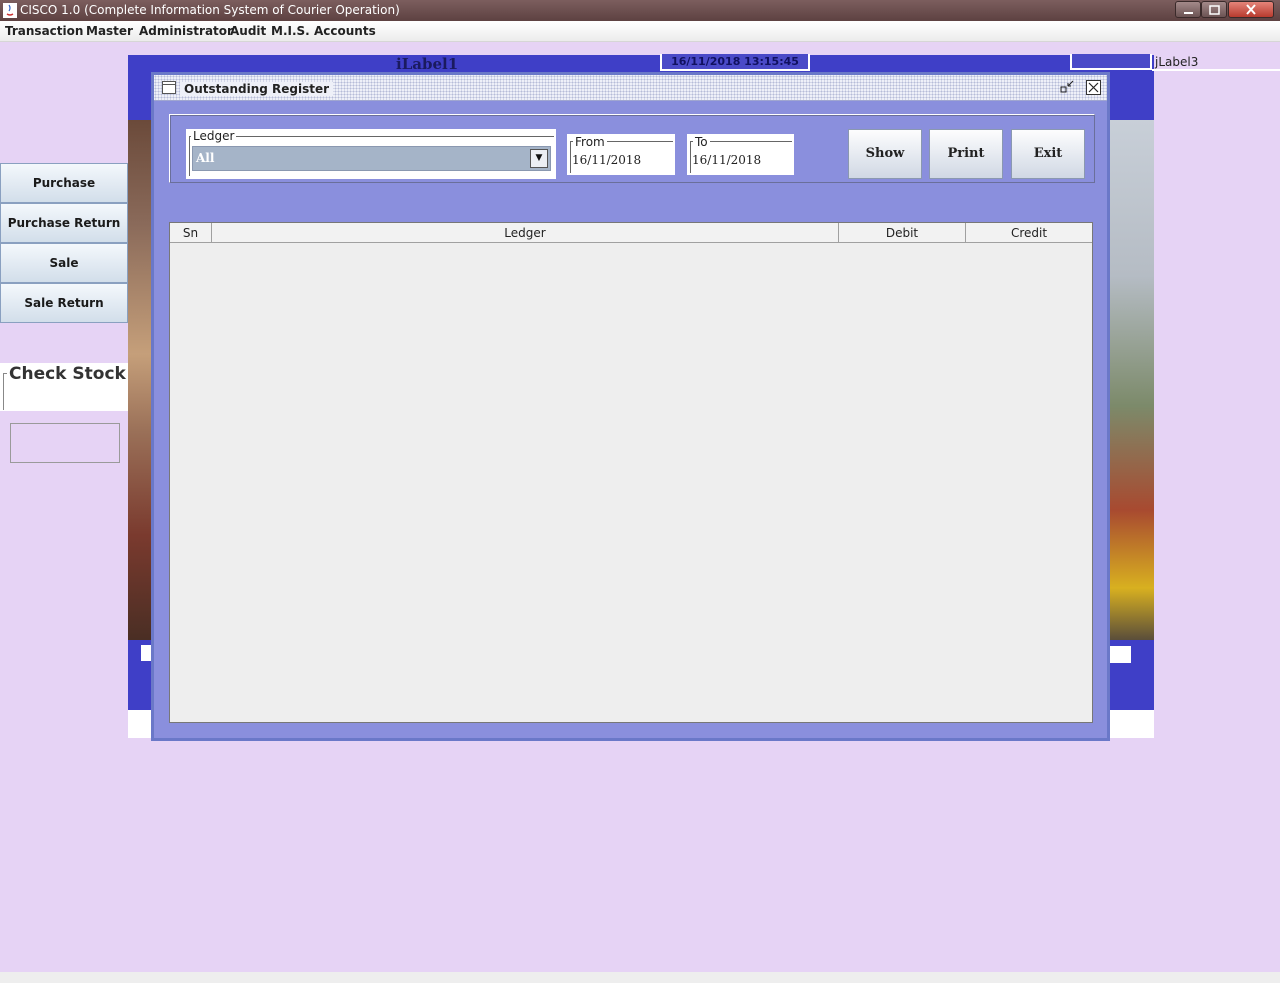  Describe the element at coordinates (345, 31) in the screenshot. I see `menu-accounts: Accounts` at that location.